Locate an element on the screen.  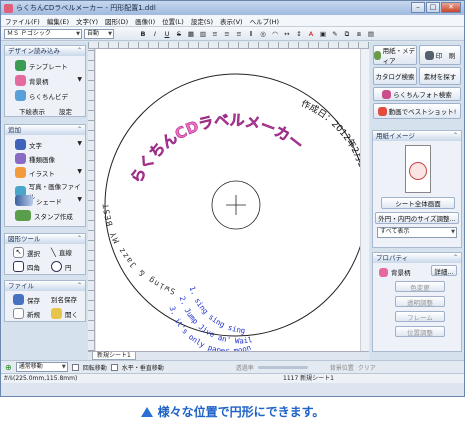
background-button: 背景柄 is located at coordinates (32, 80).